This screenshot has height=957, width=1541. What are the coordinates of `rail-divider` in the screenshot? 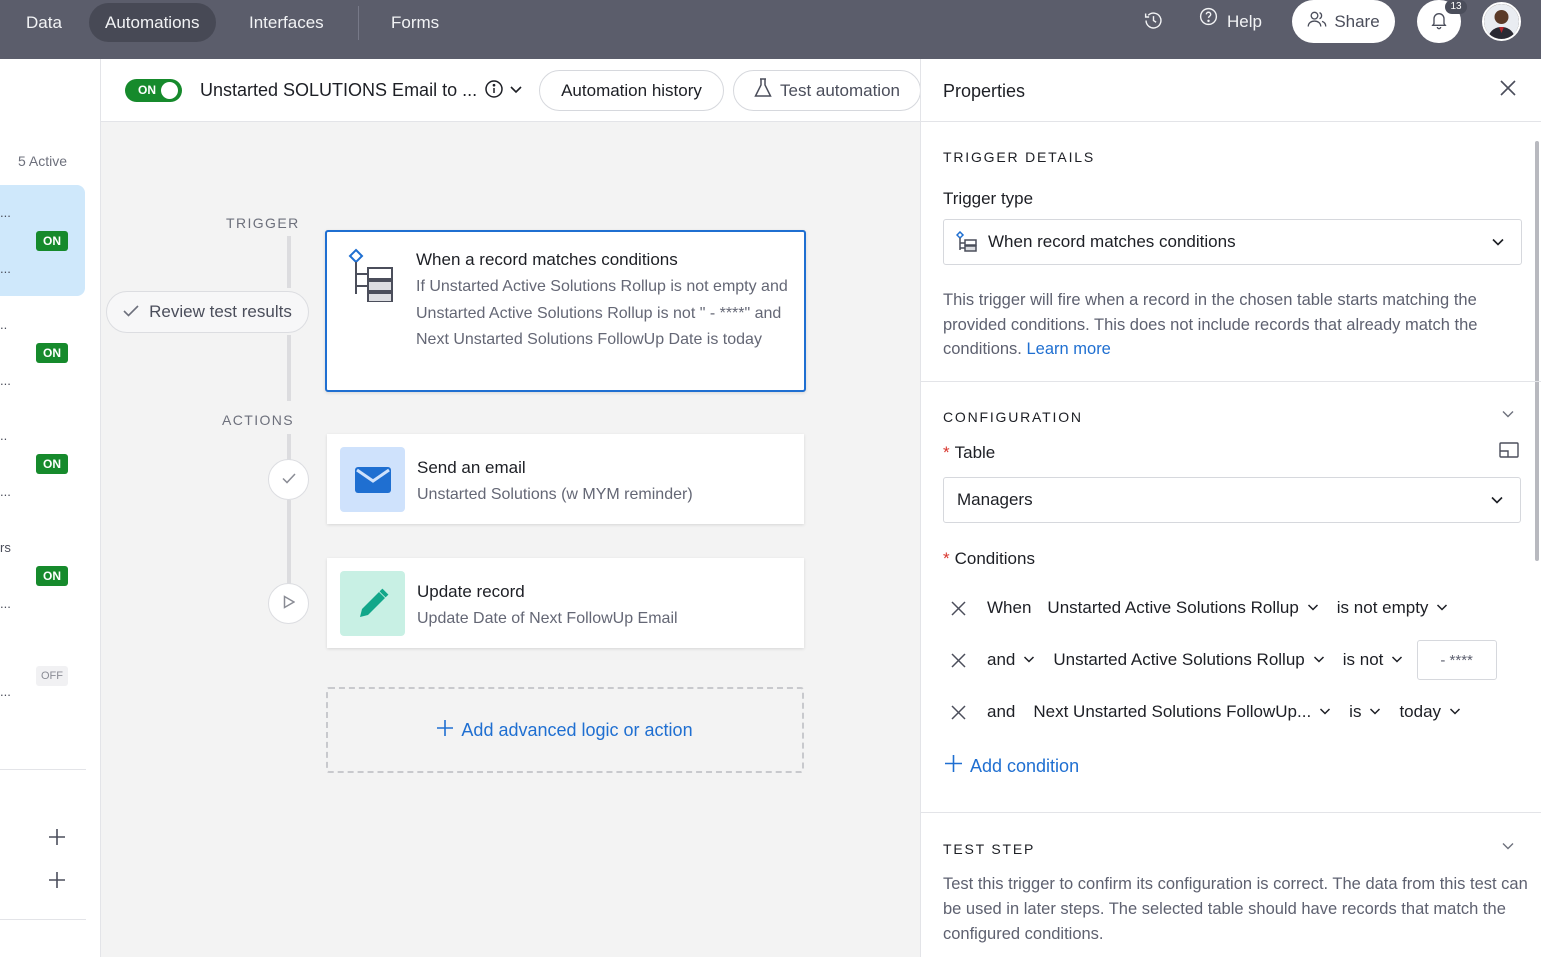 It's located at (43, 919).